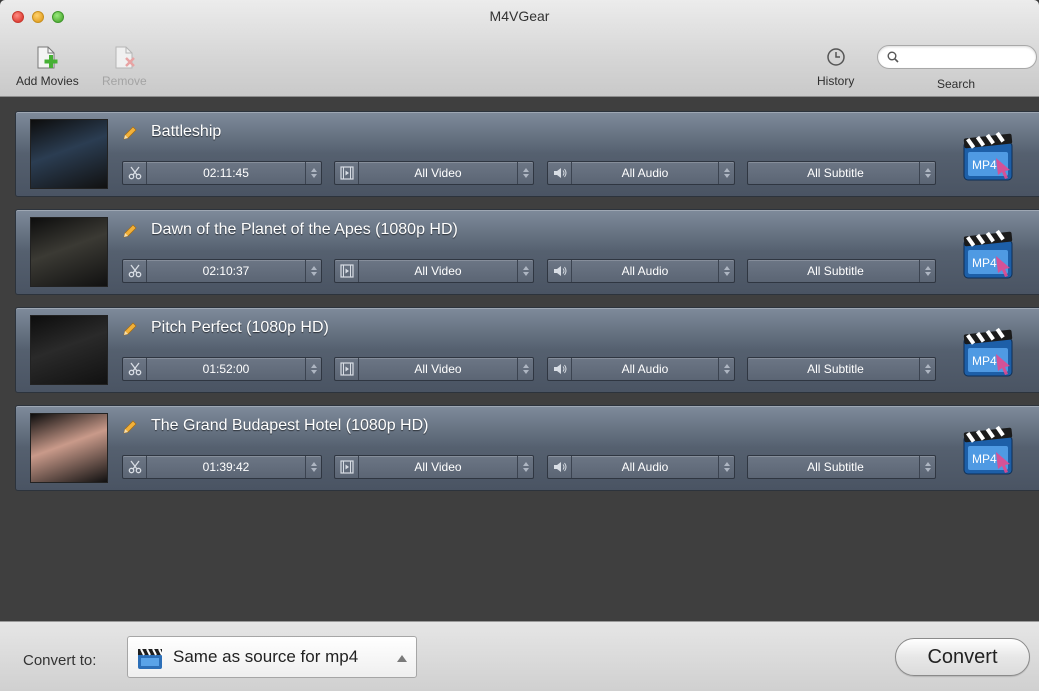 This screenshot has height=691, width=1039. I want to click on convert-to-label: Convert to:, so click(60, 660).